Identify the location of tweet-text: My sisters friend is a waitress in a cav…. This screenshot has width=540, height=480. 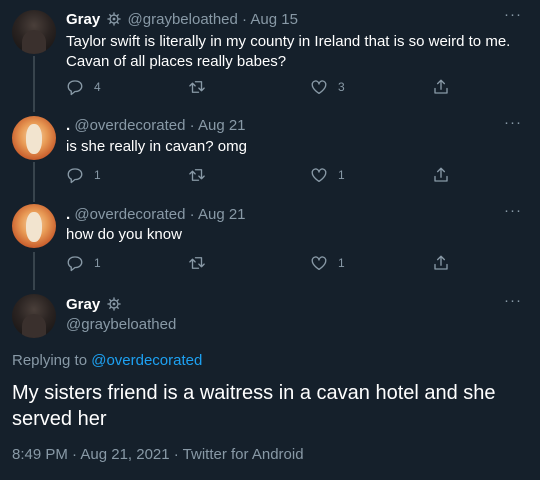
(267, 406).